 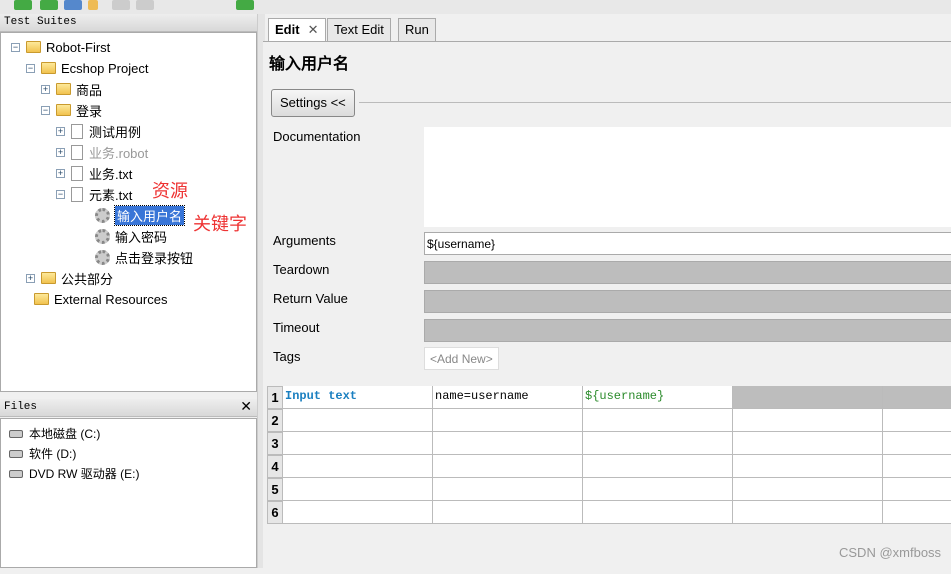 What do you see at coordinates (121, 5) in the screenshot?
I see `doc-icon` at bounding box center [121, 5].